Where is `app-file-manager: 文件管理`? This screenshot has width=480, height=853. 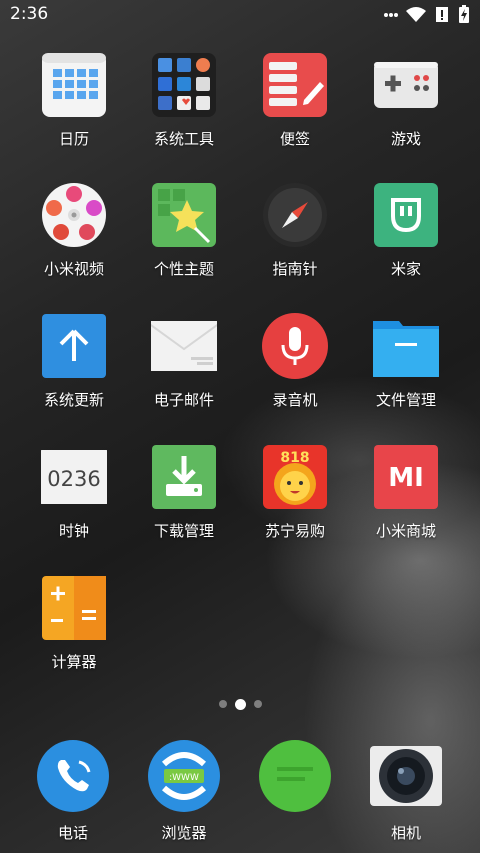 app-file-manager: 文件管理 is located at coordinates (406, 361).